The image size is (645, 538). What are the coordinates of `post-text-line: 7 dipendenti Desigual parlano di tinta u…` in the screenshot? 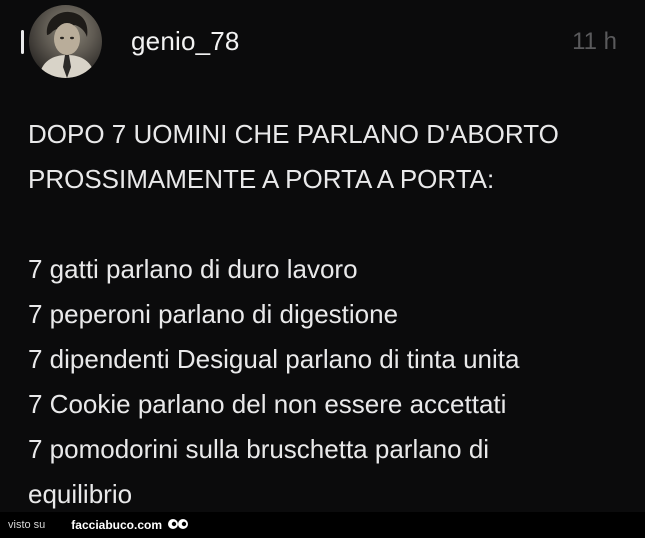 It's located at (274, 359).